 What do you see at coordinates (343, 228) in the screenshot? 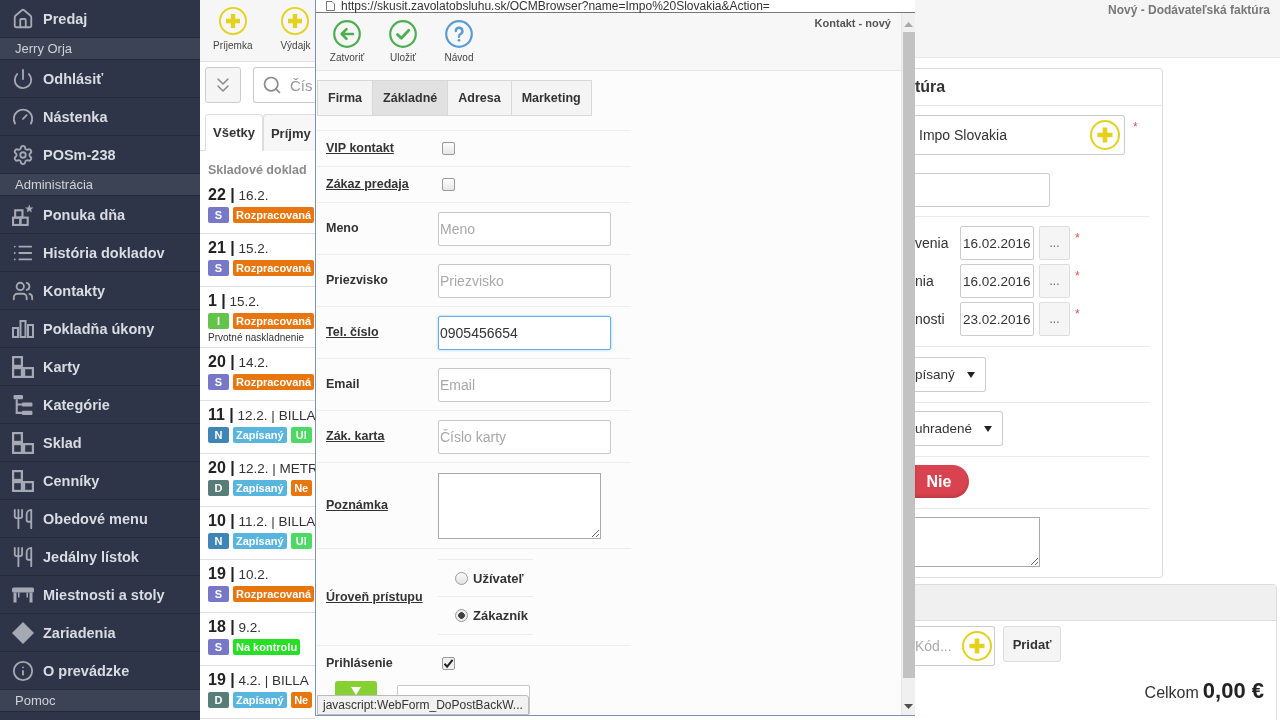
I see `field-label: Meno` at bounding box center [343, 228].